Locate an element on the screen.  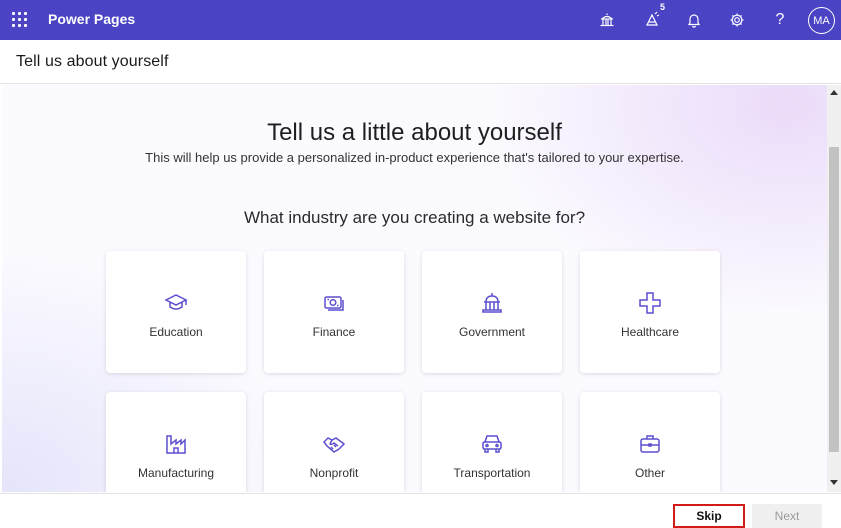
medical-cross-icon is located at coordinates (650, 303).